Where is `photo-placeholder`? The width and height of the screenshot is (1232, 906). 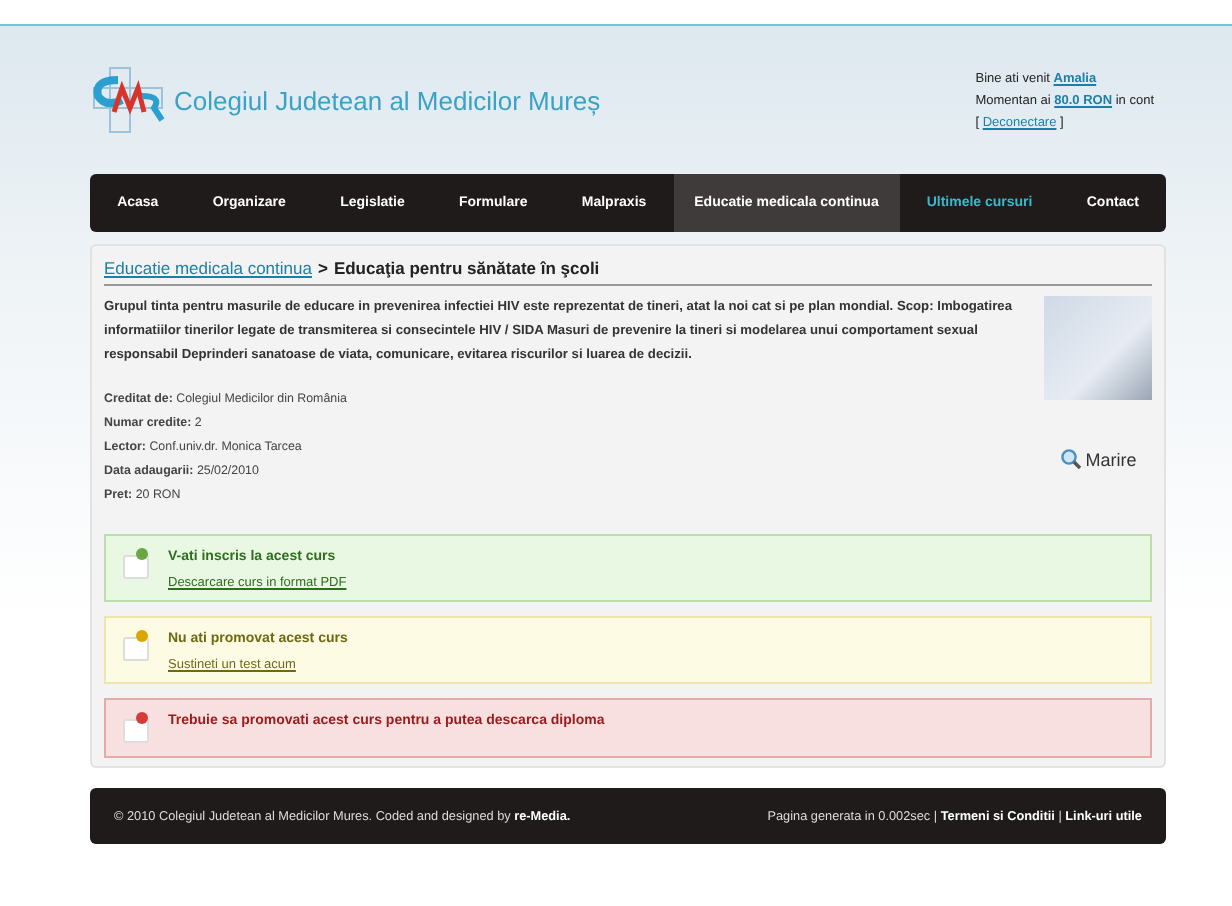
photo-placeholder is located at coordinates (1098, 348).